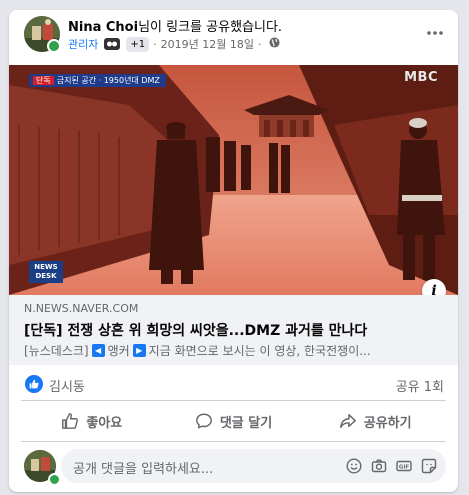 The height and width of the screenshot is (495, 469). I want to click on caption-text: 금지된 공간 · 1950년대 DMZ, so click(108, 80).